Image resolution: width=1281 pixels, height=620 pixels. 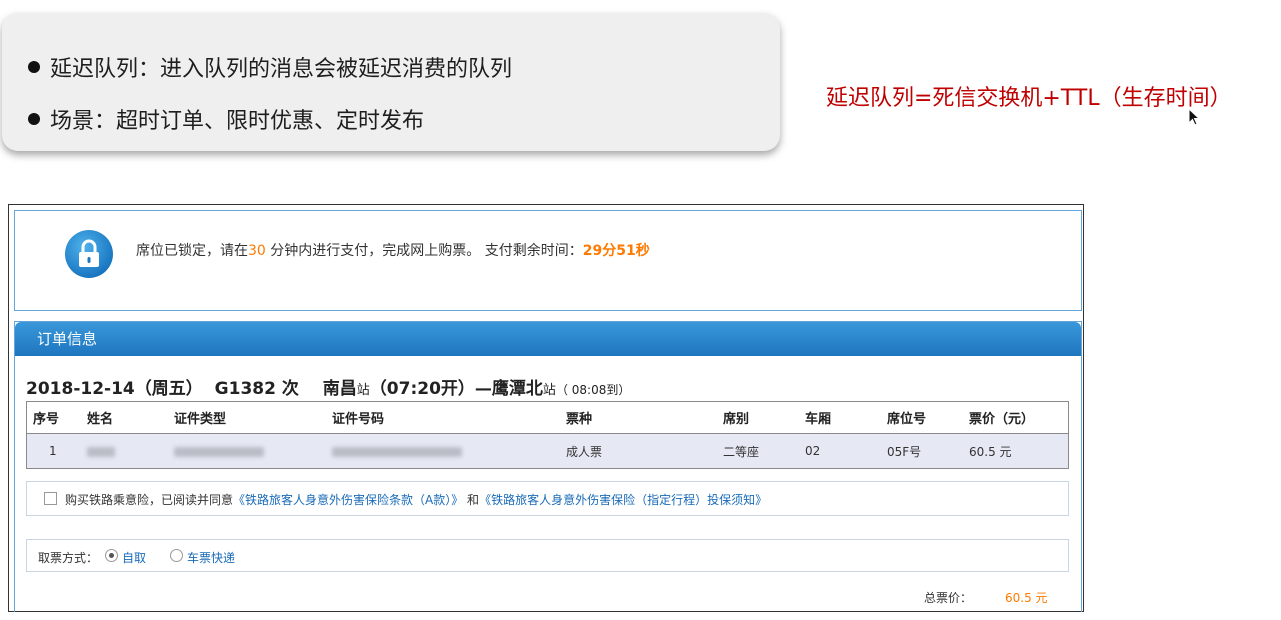 What do you see at coordinates (192, 251) in the screenshot?
I see `lock-message-prefix: 席位已锁定，请在` at bounding box center [192, 251].